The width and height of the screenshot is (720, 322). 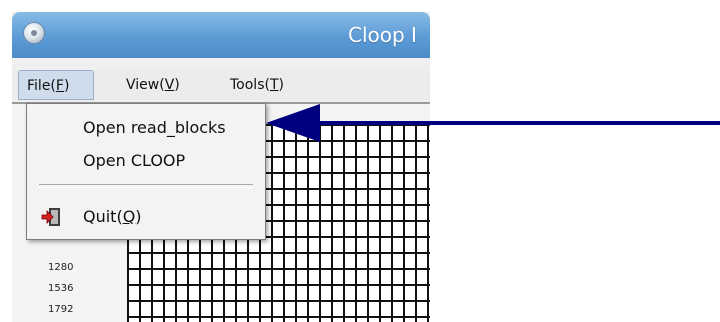 What do you see at coordinates (146, 171) in the screenshot?
I see `file-dropdown-menu: Open read_blocks Open CLOOP Quit(Q)` at bounding box center [146, 171].